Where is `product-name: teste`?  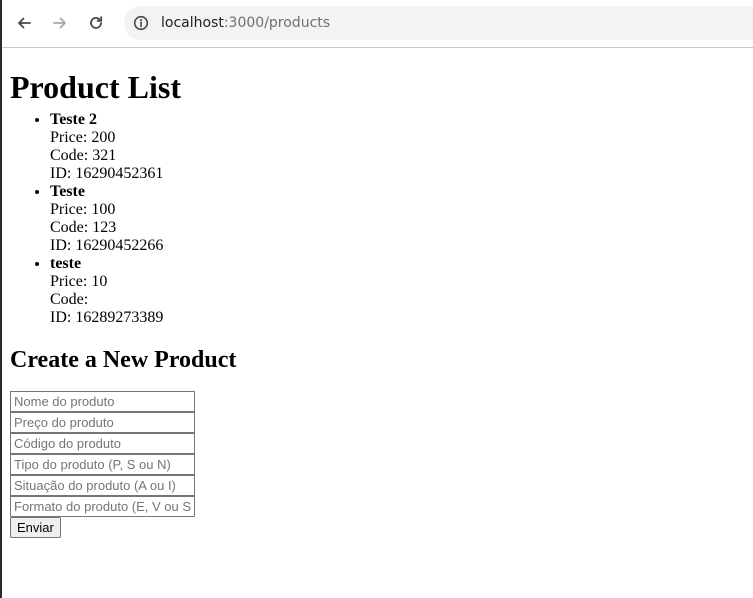
product-name: teste is located at coordinates (66, 263).